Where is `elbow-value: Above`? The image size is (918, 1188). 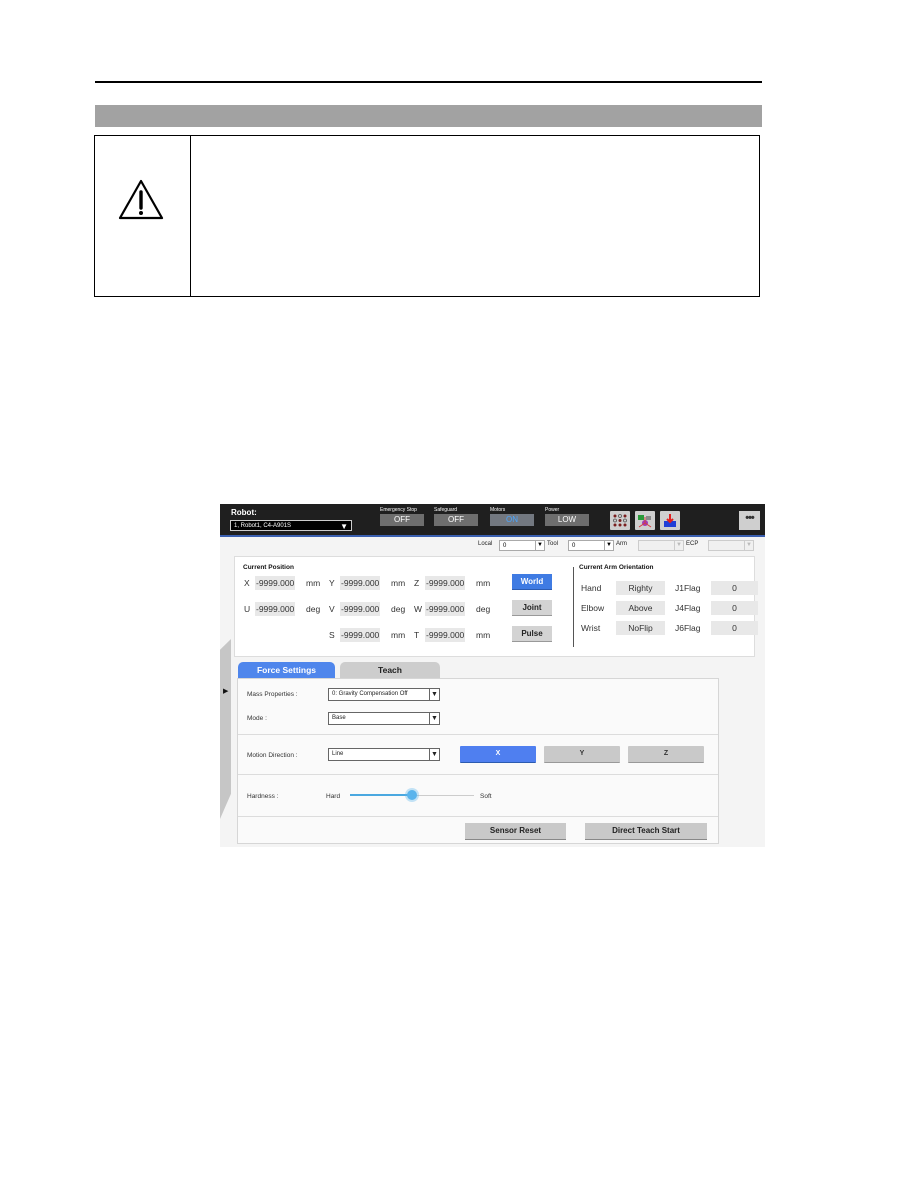
elbow-value: Above is located at coordinates (640, 608).